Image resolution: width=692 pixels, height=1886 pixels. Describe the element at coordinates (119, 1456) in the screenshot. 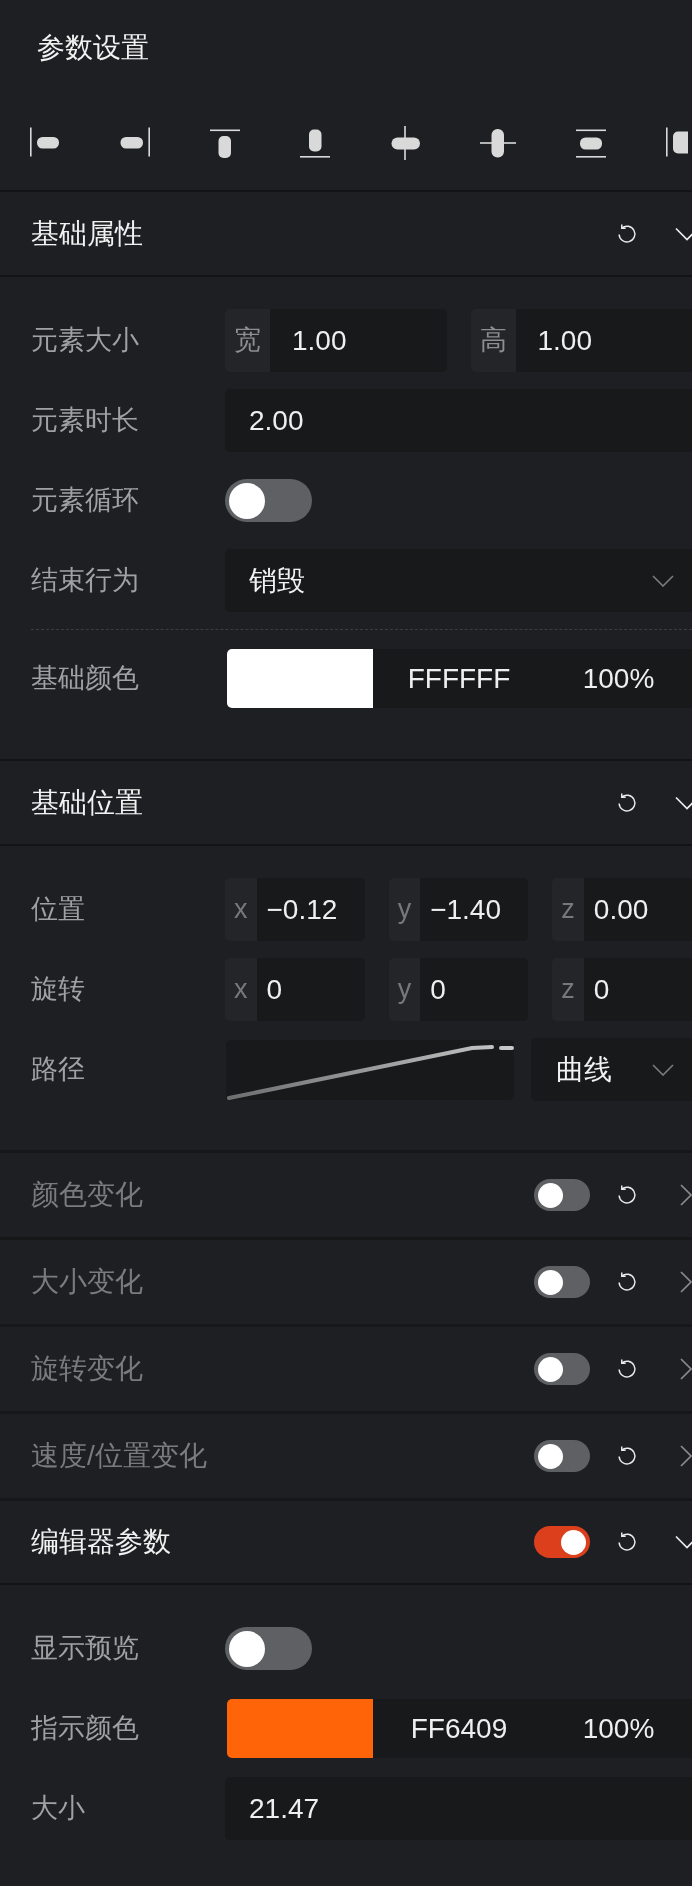

I see `section-title: 速度/位置变化` at that location.